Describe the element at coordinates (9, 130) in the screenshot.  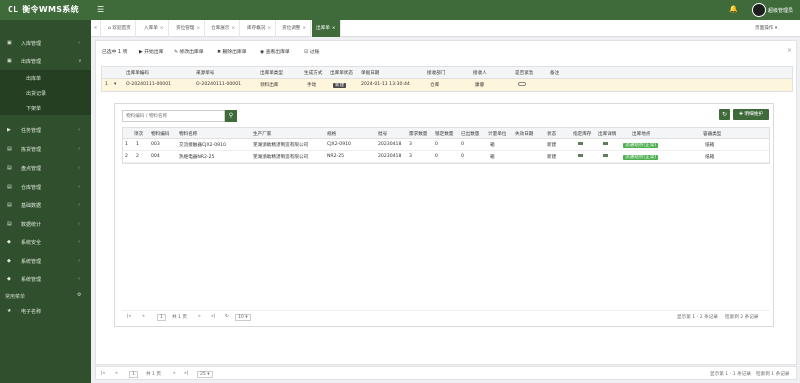
I see `task-icon: ▶` at that location.